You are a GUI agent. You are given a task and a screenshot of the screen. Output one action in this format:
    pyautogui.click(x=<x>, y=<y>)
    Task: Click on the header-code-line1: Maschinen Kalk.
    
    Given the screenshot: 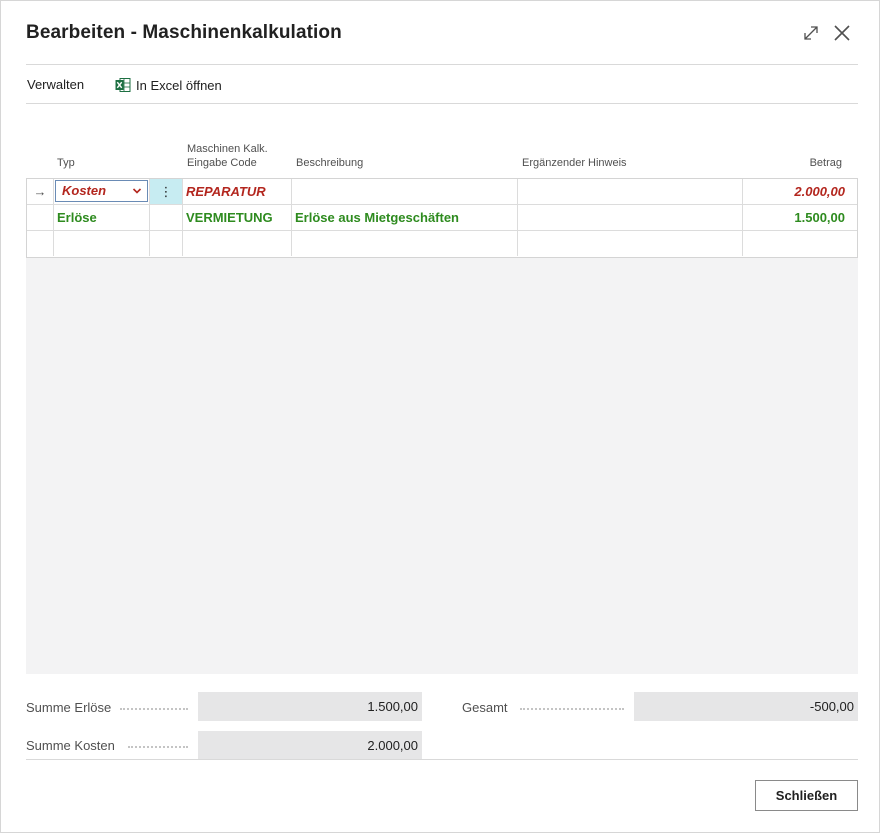 What is the action you would take?
    pyautogui.click(x=227, y=149)
    